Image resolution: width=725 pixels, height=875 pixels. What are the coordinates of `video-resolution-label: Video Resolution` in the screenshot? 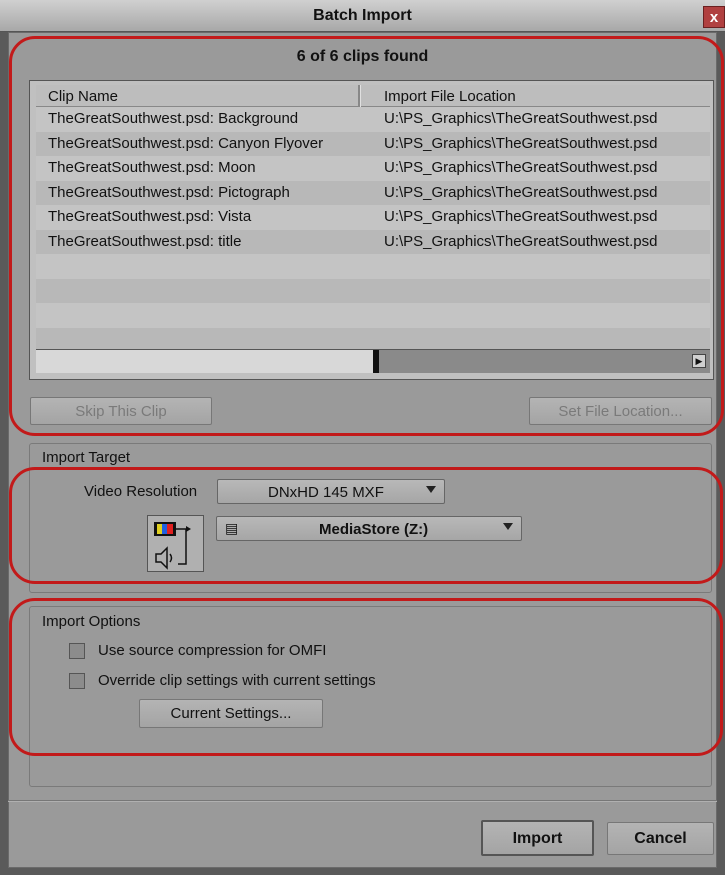 It's located at (141, 491).